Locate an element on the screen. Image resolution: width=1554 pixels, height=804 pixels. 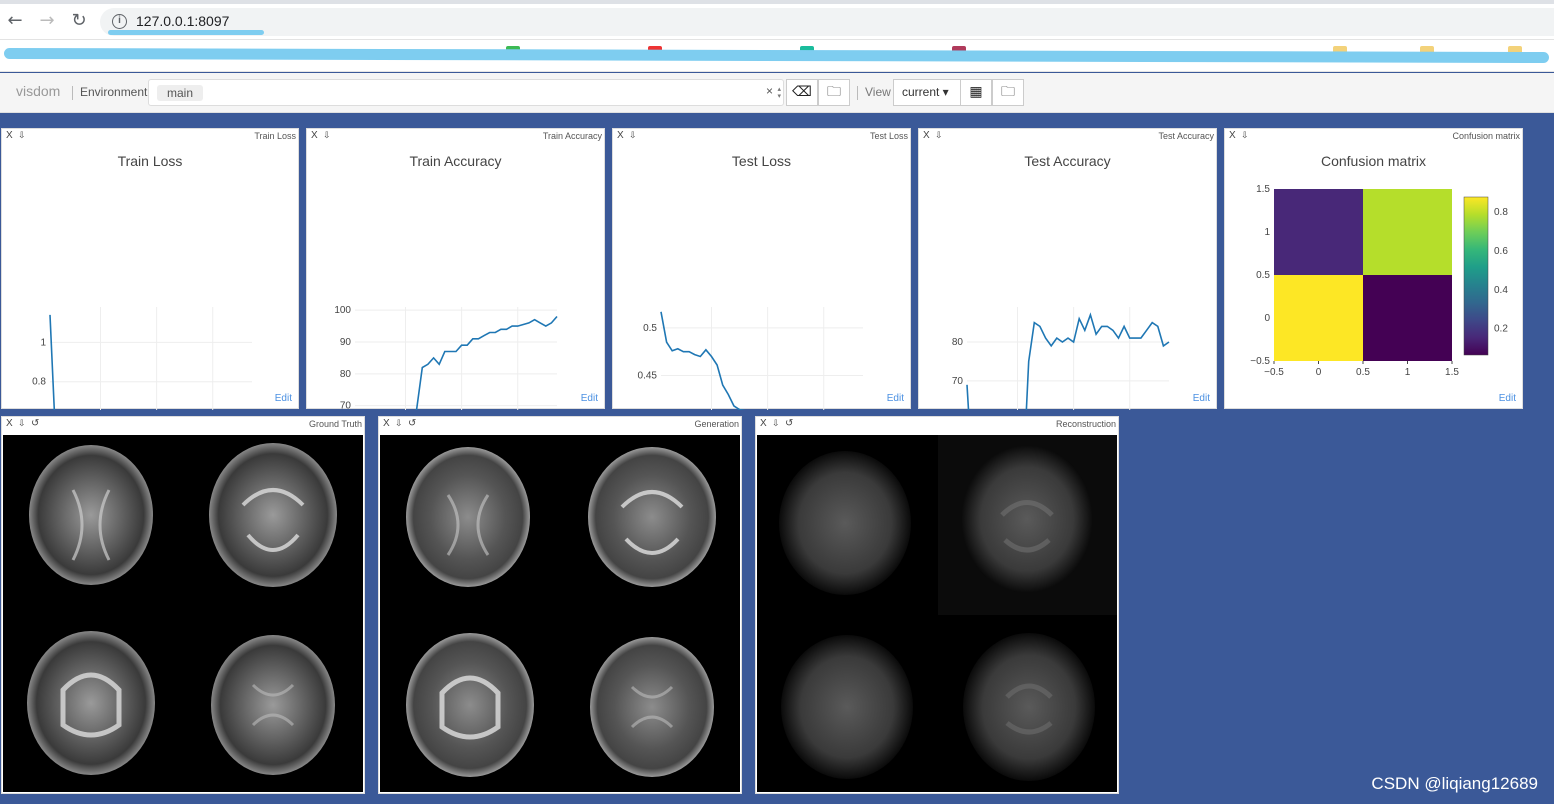
pane-header: X ⇩ ↺ Ground Truth is located at coordinates (183, 425).